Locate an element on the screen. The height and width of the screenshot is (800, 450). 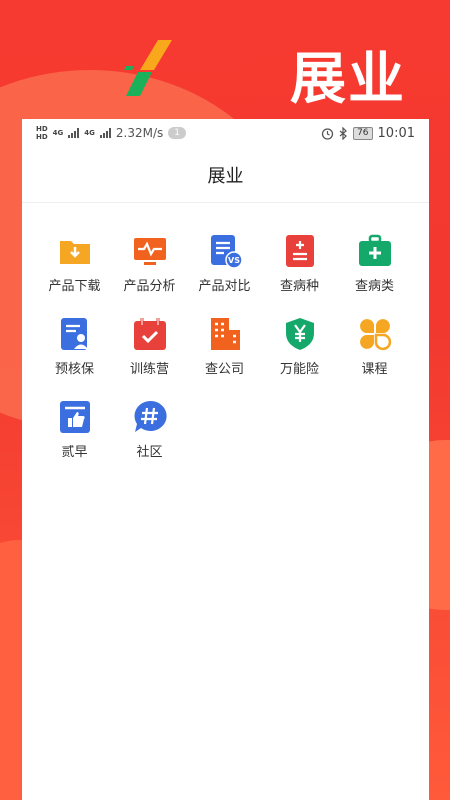
bluetooth-icon is located at coordinates (343, 133).